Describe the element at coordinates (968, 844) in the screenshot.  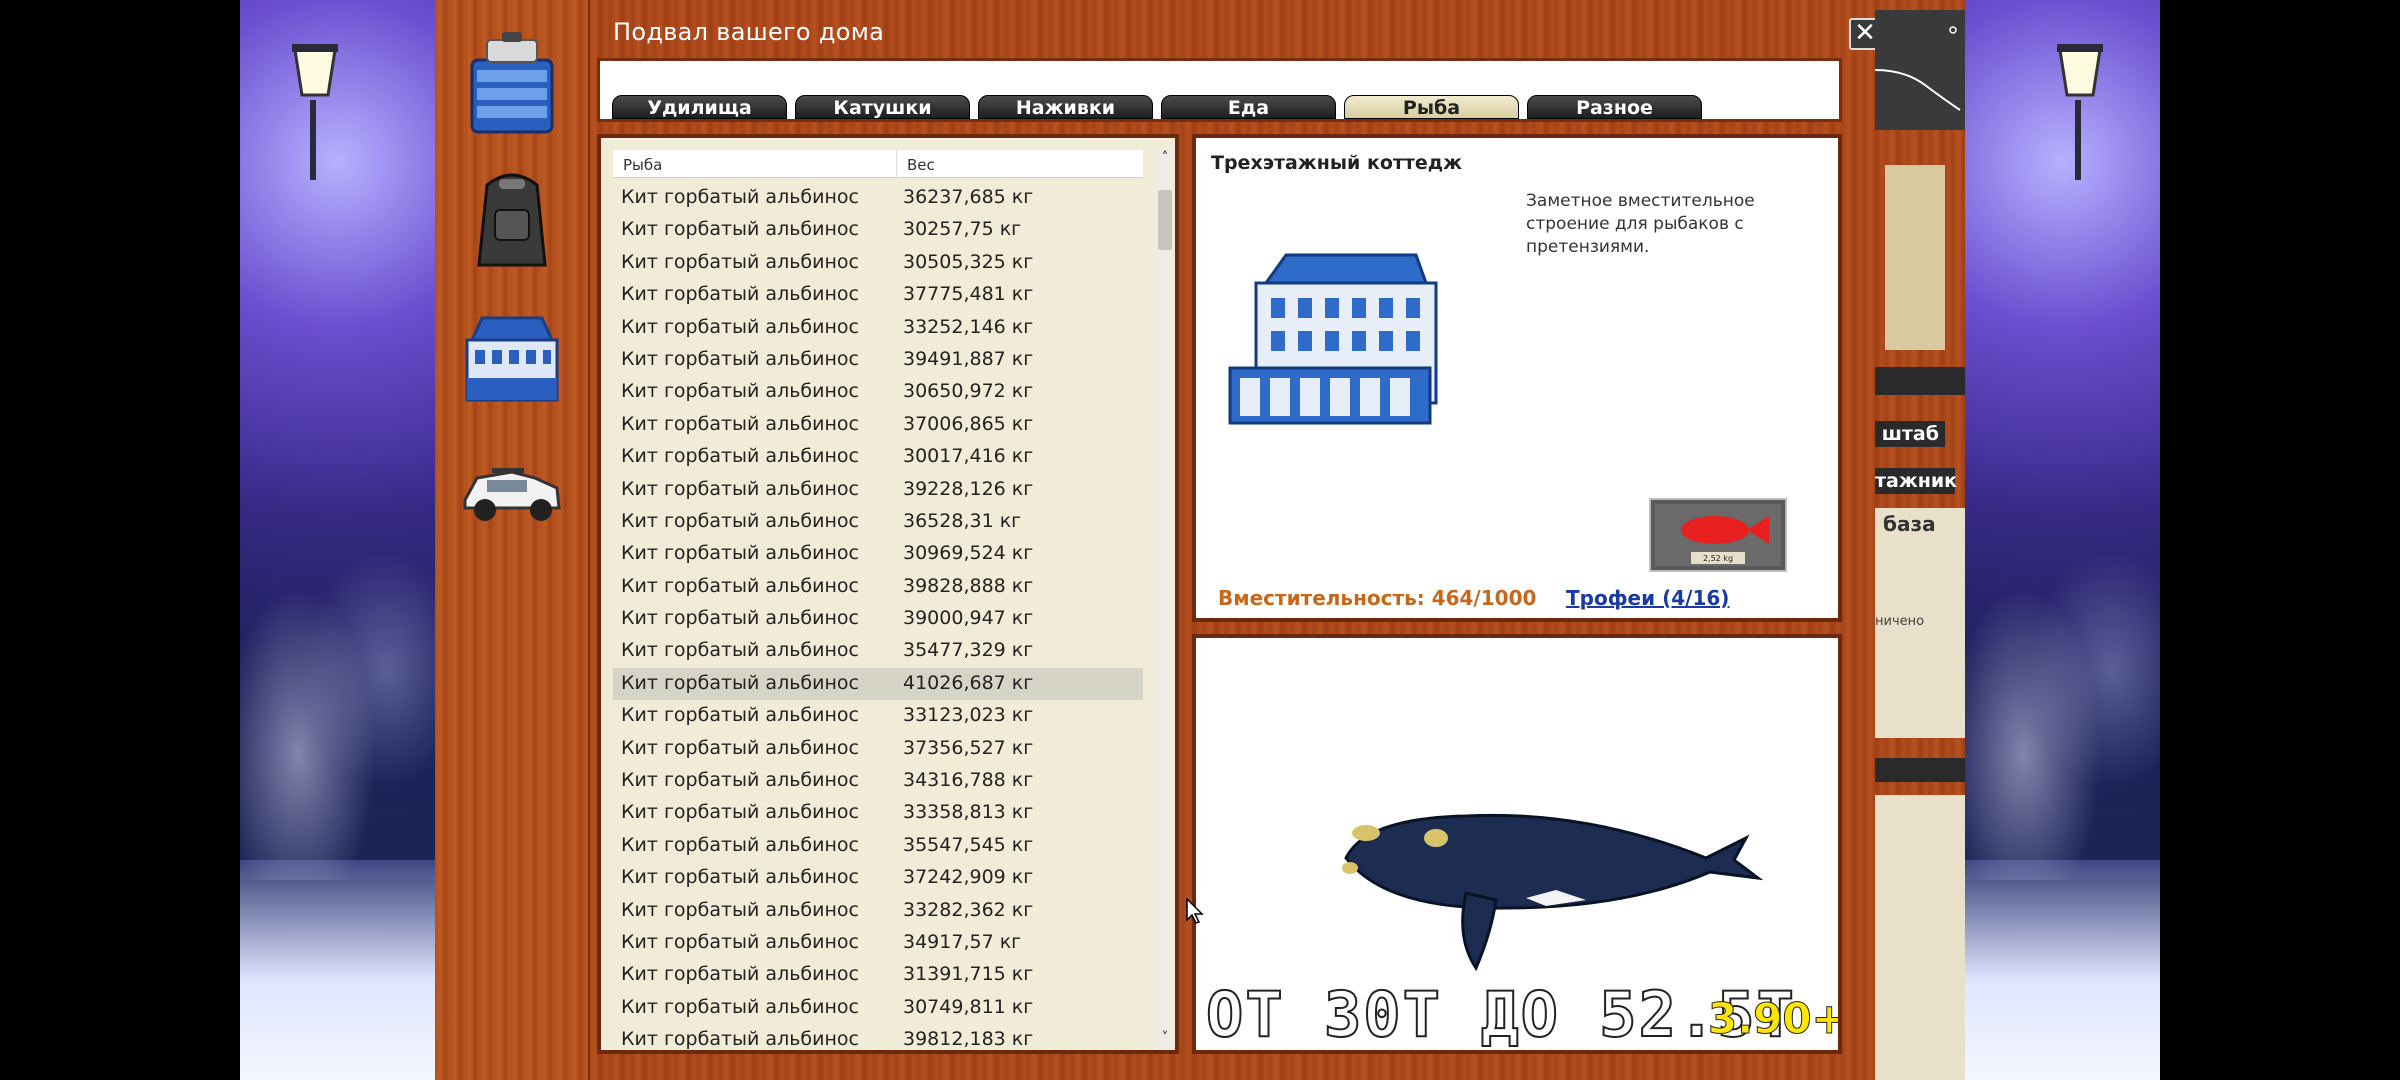
I see `fish-weight: 35547,545 кг` at that location.